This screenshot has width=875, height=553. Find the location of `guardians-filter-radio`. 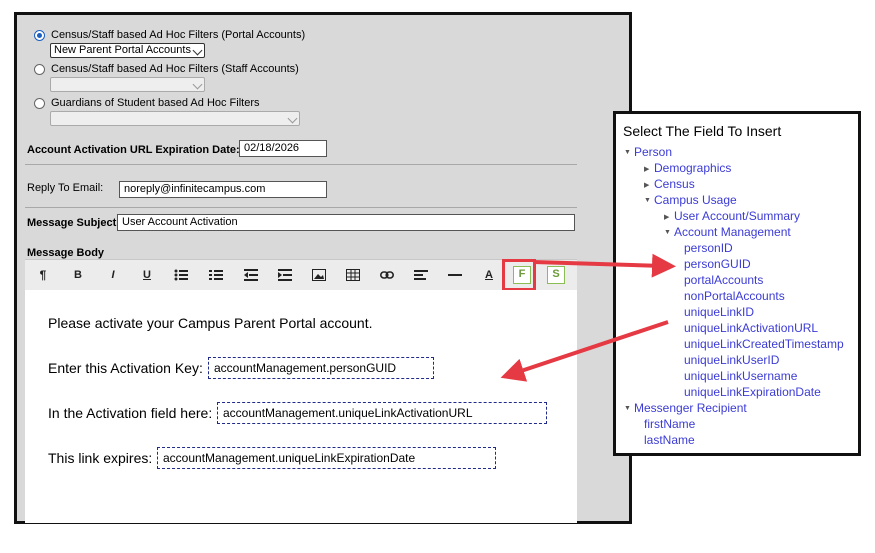

guardians-filter-radio is located at coordinates (39, 103).